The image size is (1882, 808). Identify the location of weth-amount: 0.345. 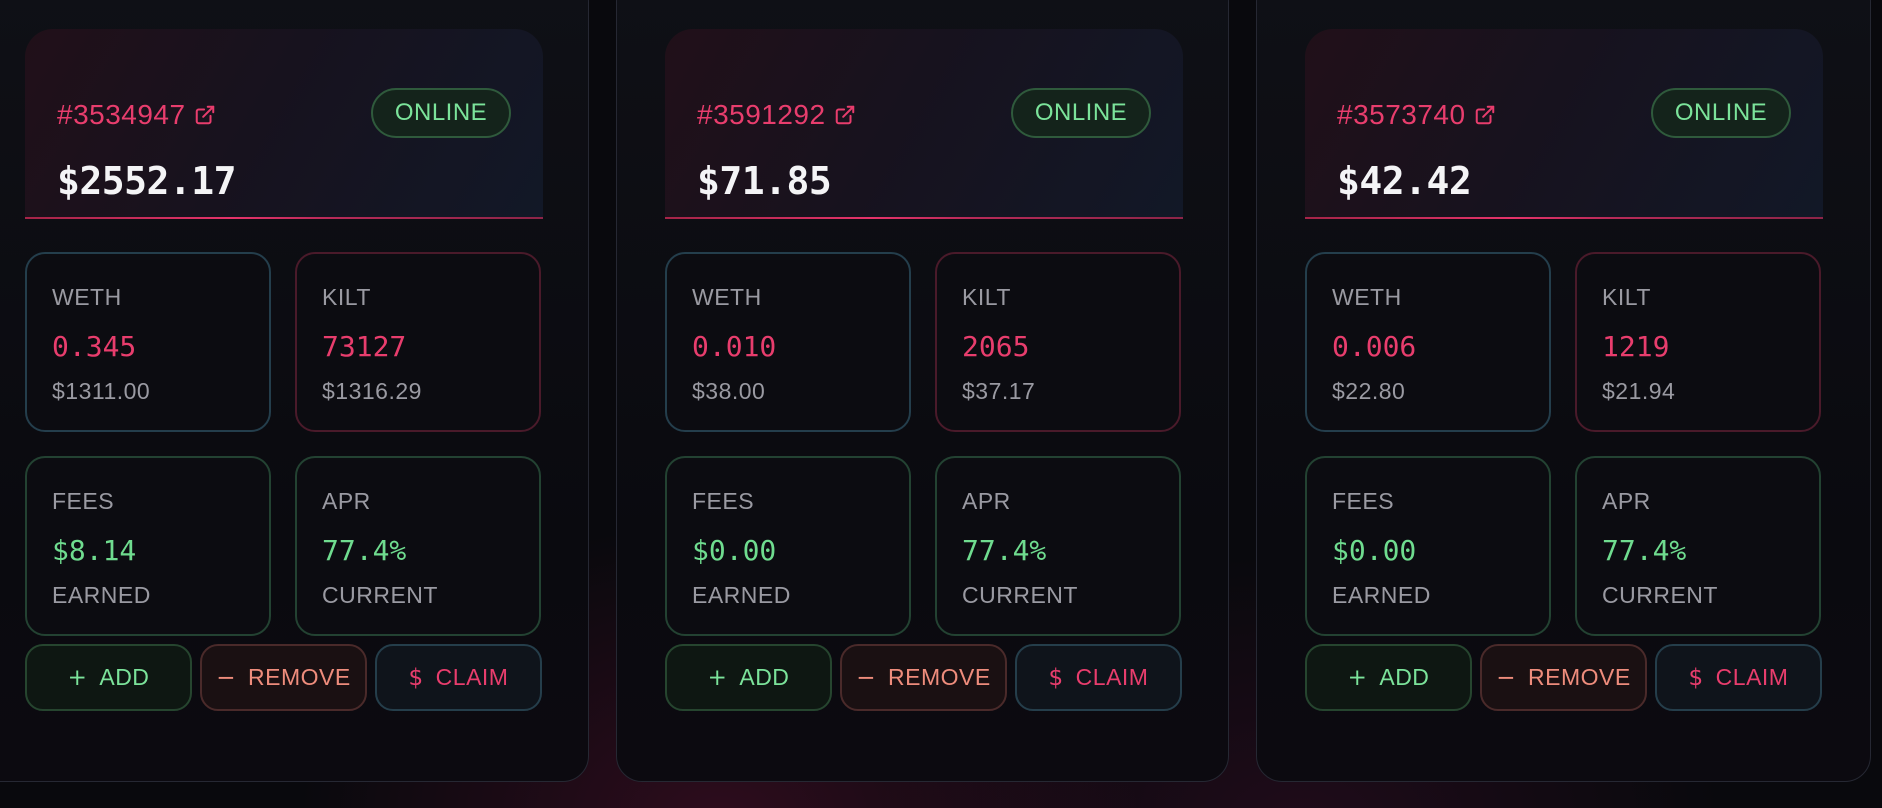
(94, 346).